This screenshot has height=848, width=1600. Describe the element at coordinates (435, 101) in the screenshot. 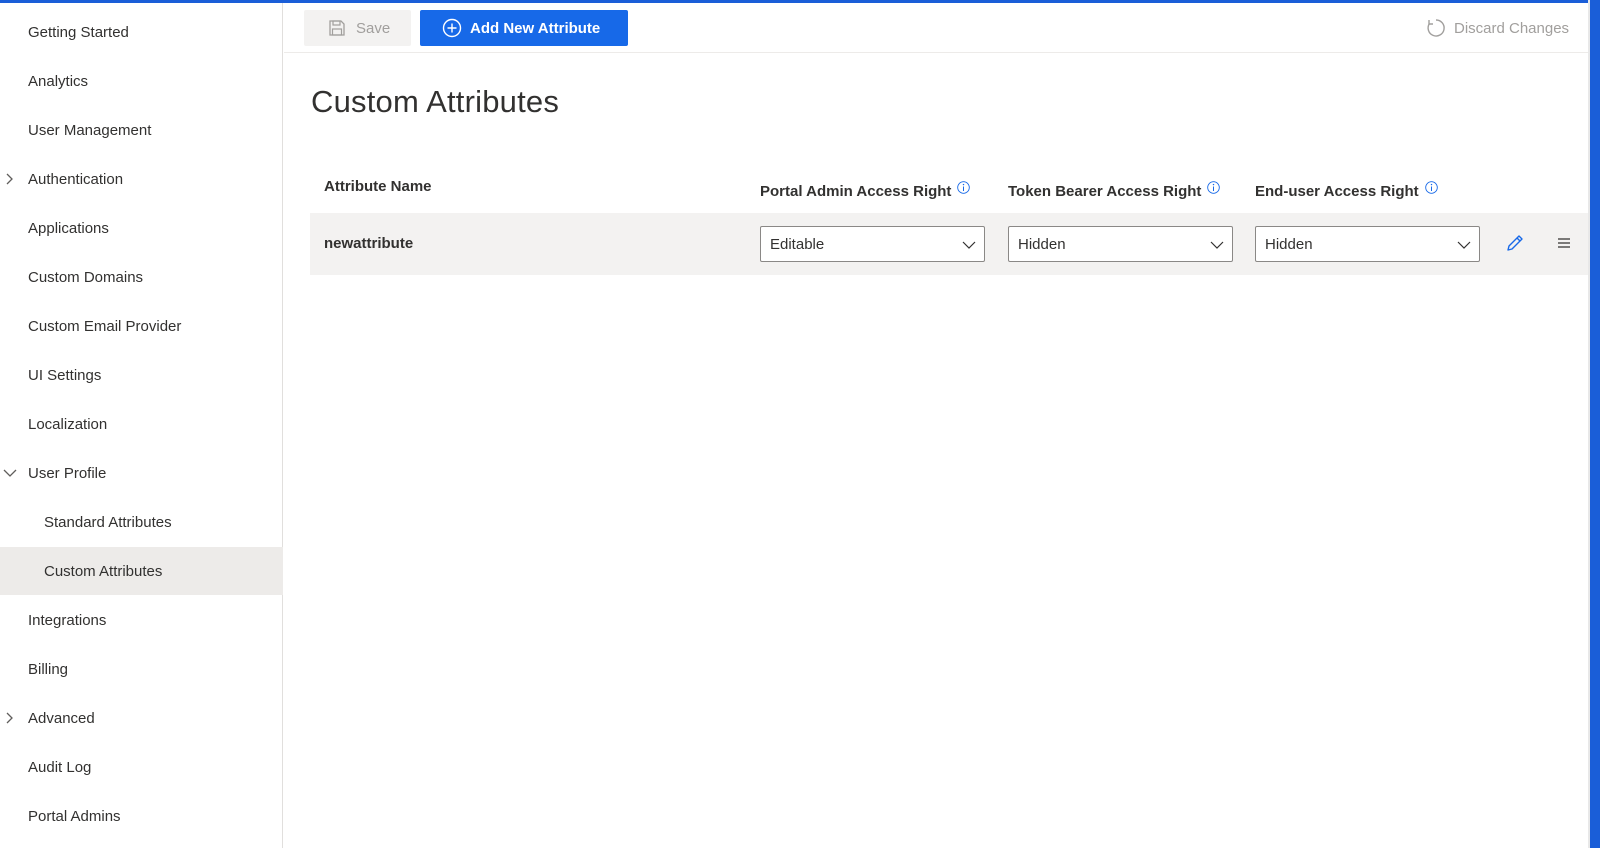

I see `page-title: Custom Attributes` at that location.